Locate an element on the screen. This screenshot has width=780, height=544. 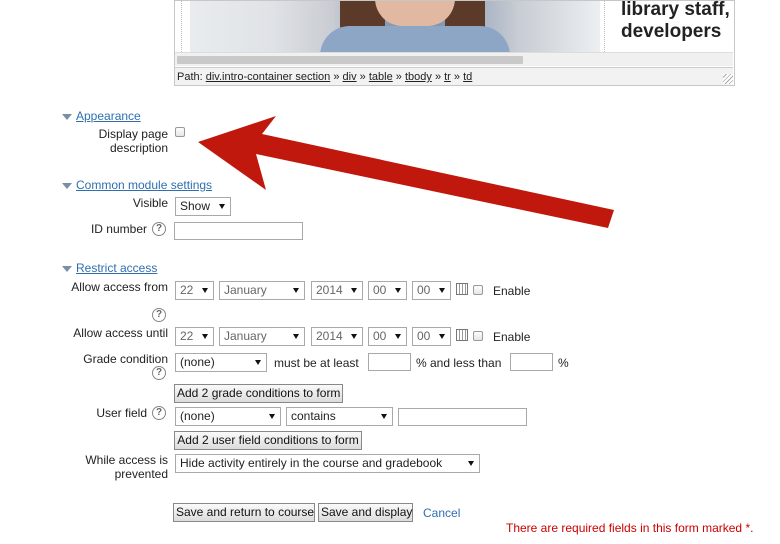
user-field-select: (none) is located at coordinates (228, 416).